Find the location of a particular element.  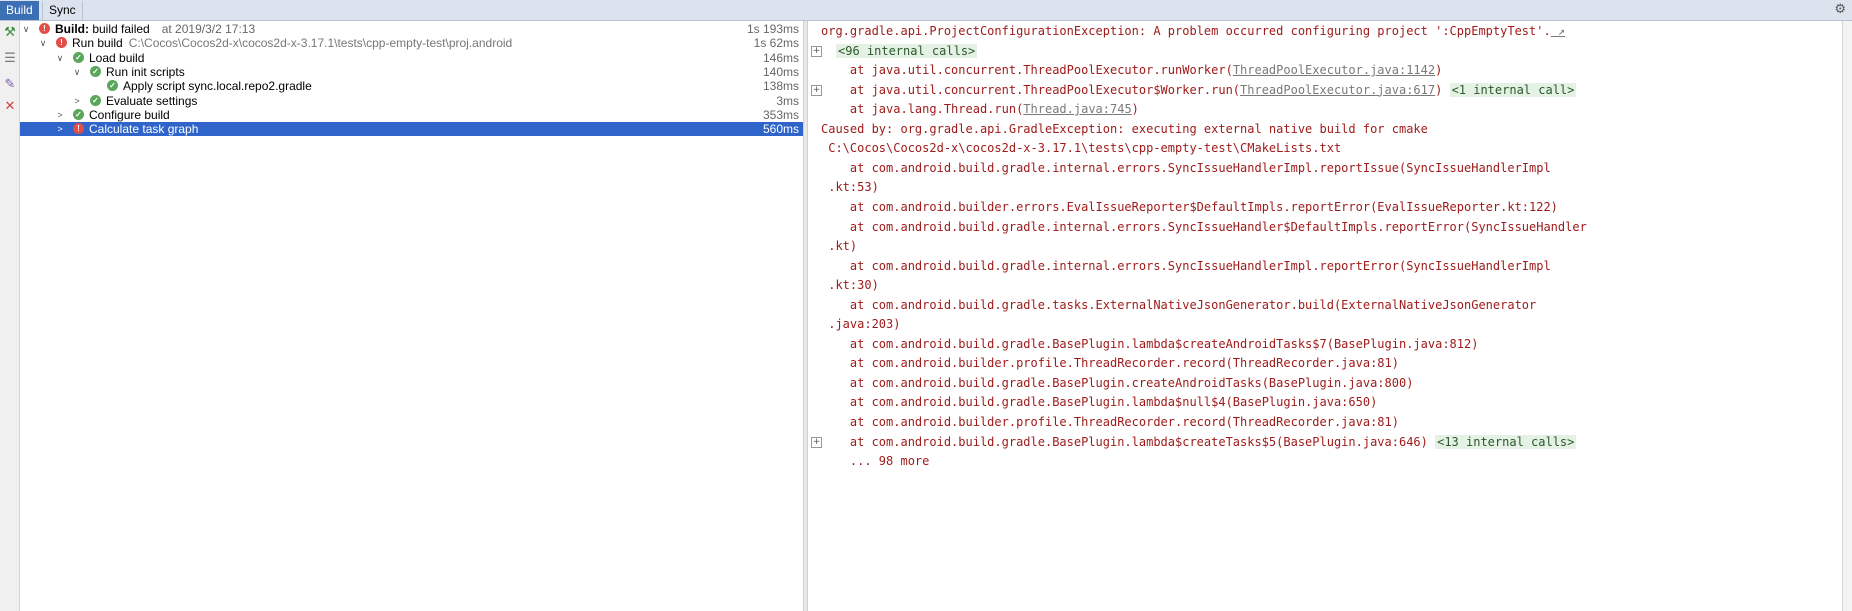

pin-icon: ✎ is located at coordinates (10, 85).